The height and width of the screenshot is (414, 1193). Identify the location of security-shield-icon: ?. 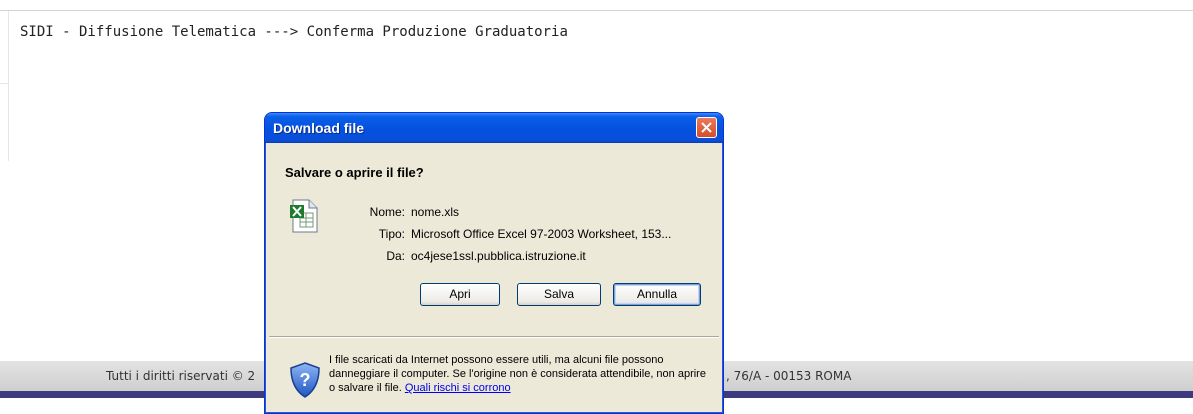
(305, 382).